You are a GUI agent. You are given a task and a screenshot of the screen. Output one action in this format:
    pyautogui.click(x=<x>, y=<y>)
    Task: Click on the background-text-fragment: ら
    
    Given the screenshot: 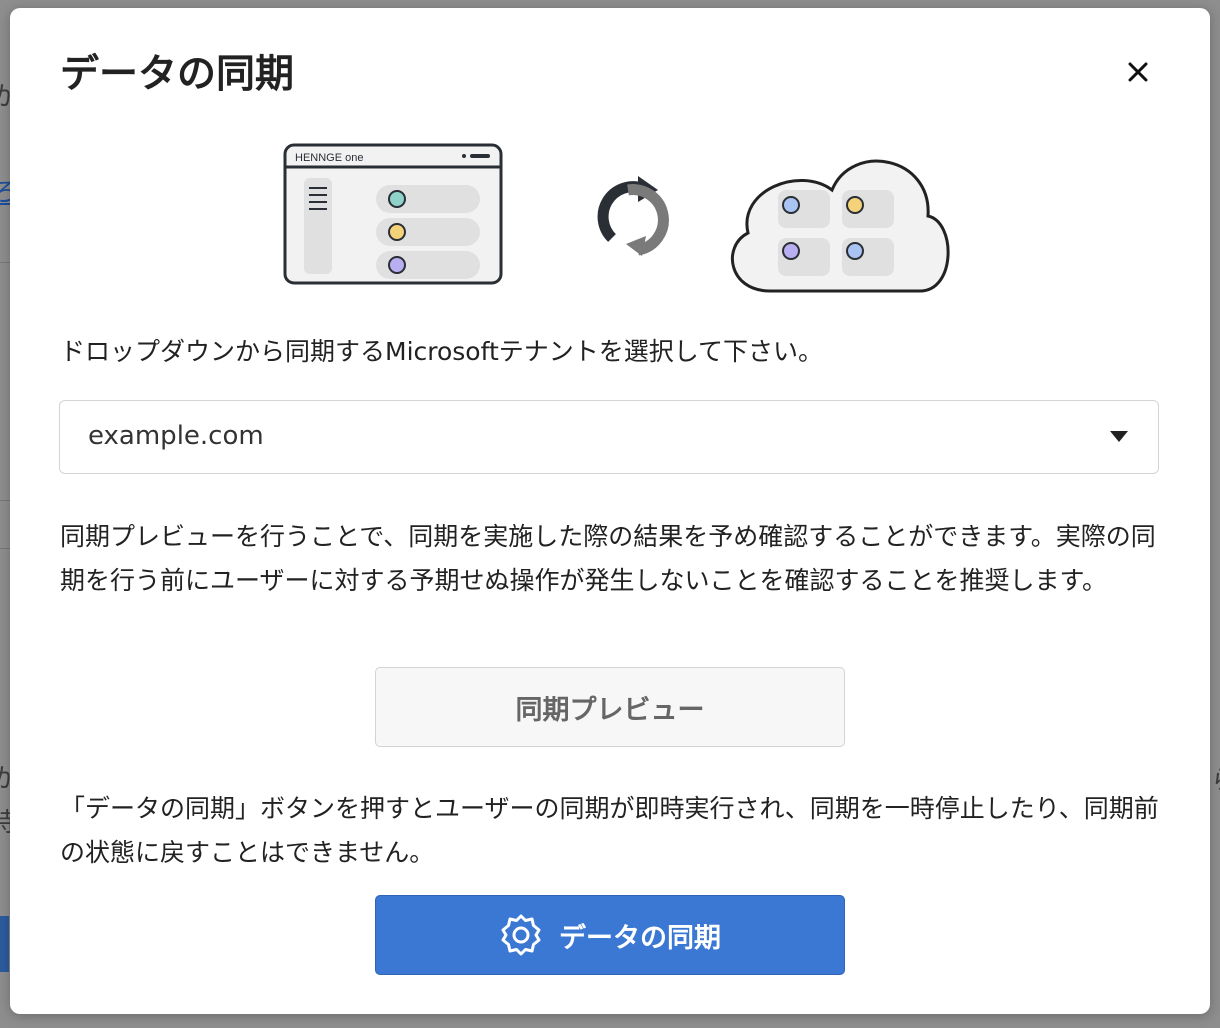 What is the action you would take?
    pyautogui.click(x=1215, y=781)
    